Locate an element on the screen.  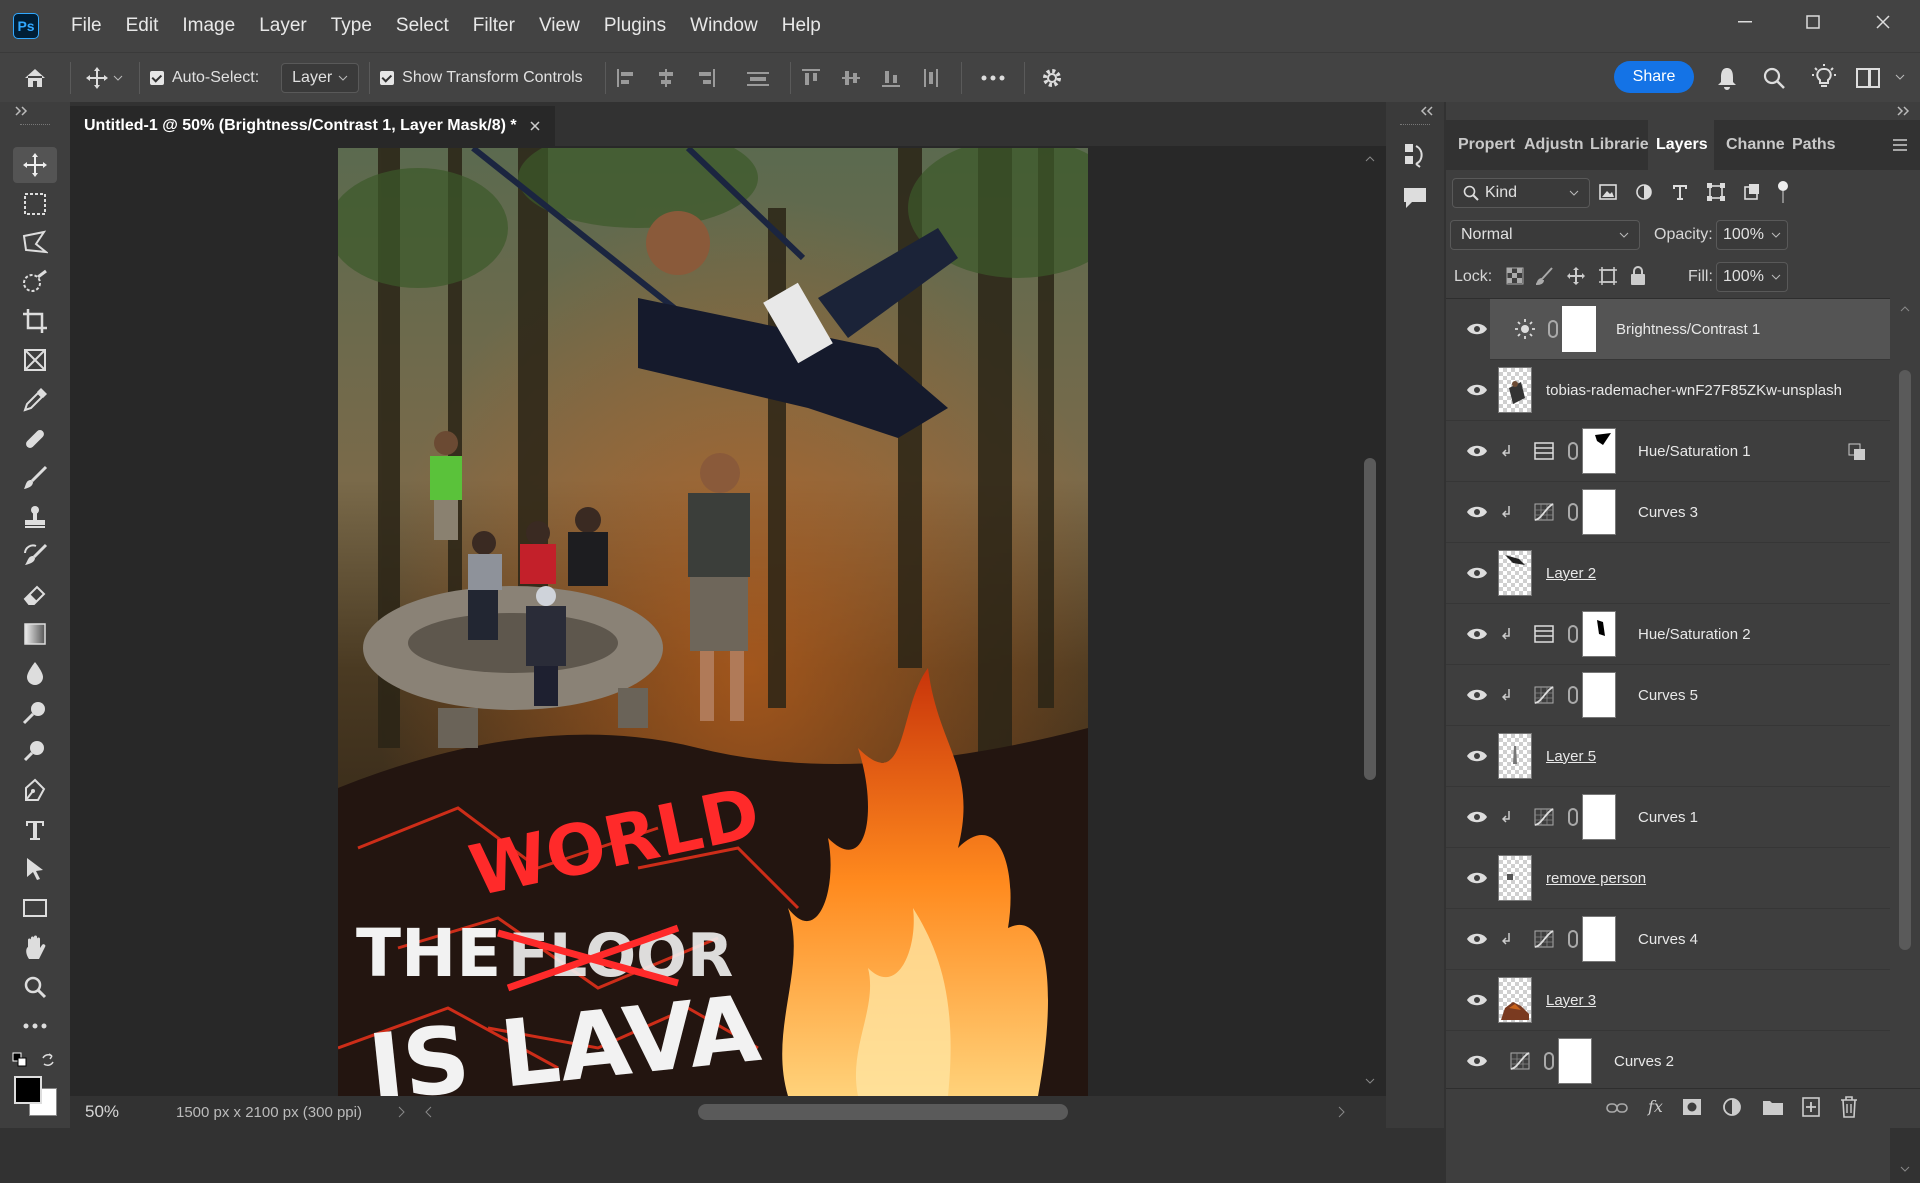
chevron-down-icon is located at coordinates (1900, 77).